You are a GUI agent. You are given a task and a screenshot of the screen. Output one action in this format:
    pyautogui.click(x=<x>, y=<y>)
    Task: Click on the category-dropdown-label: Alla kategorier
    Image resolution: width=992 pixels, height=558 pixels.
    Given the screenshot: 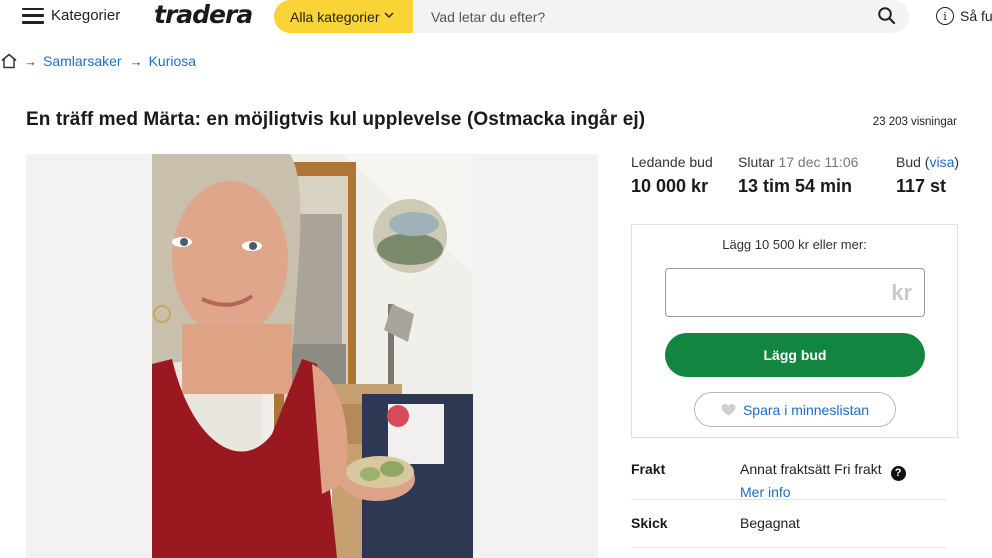 What is the action you would take?
    pyautogui.click(x=335, y=16)
    